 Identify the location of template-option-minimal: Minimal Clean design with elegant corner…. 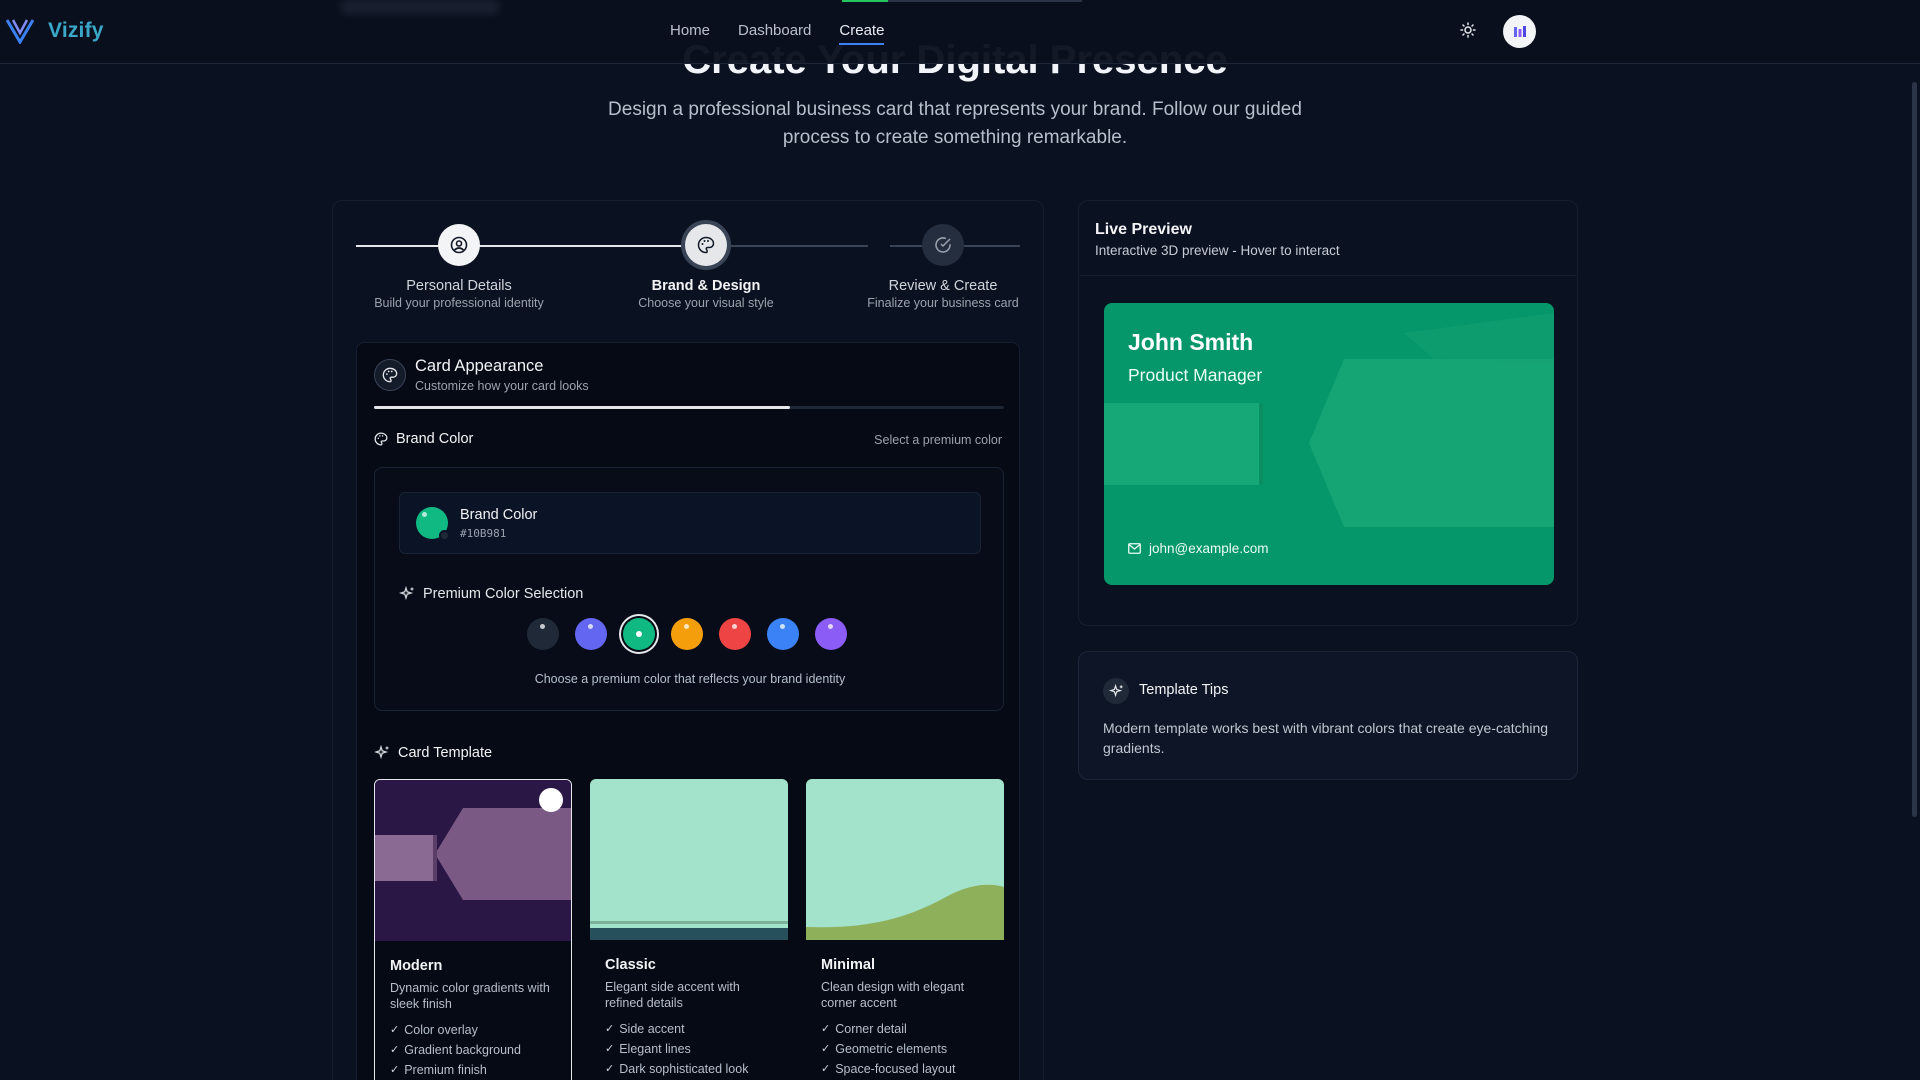
(905, 929).